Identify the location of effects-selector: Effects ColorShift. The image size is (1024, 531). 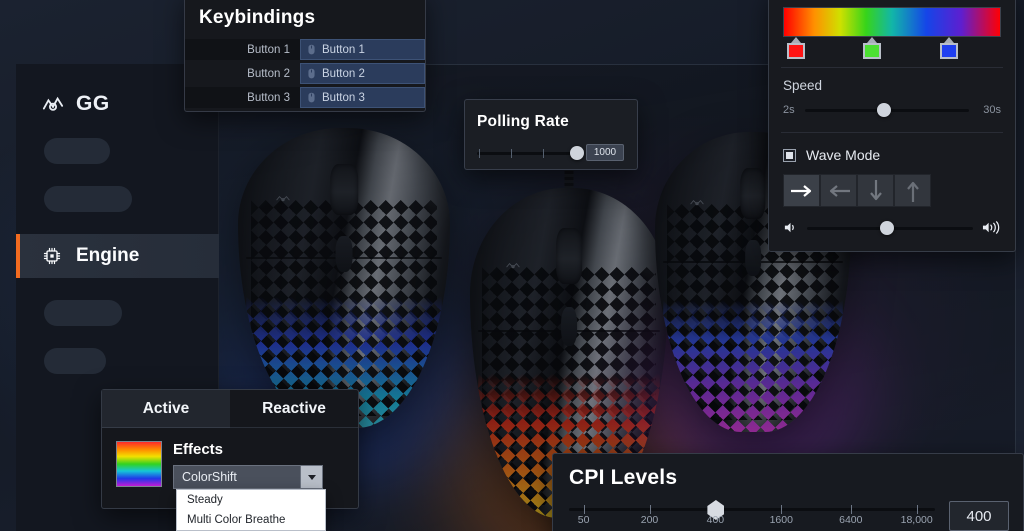
(265, 465).